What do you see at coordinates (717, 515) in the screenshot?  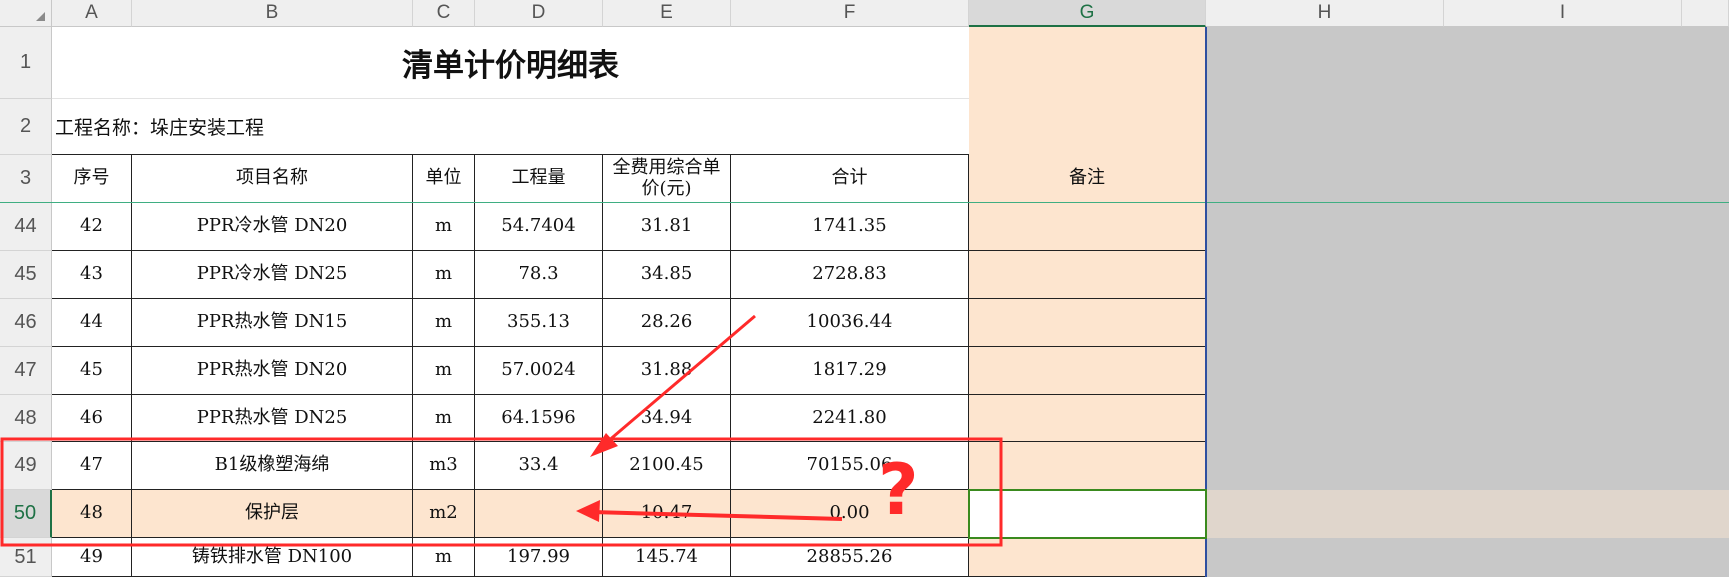 I see `arrow-to-quantity-50-shaft` at bounding box center [717, 515].